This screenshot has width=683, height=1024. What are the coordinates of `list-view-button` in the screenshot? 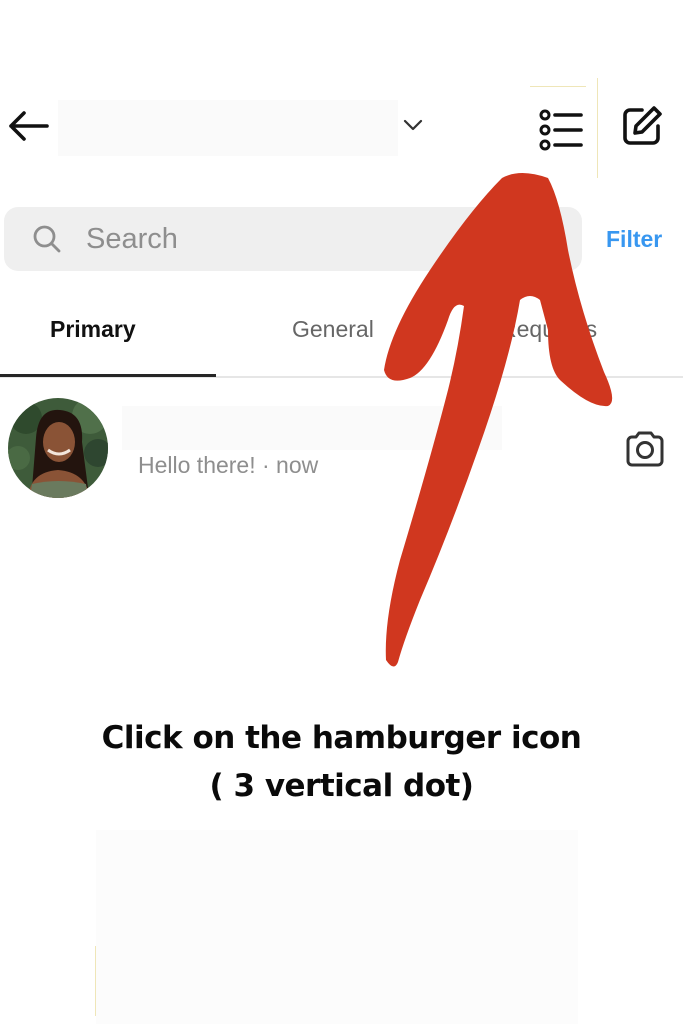 It's located at (562, 128).